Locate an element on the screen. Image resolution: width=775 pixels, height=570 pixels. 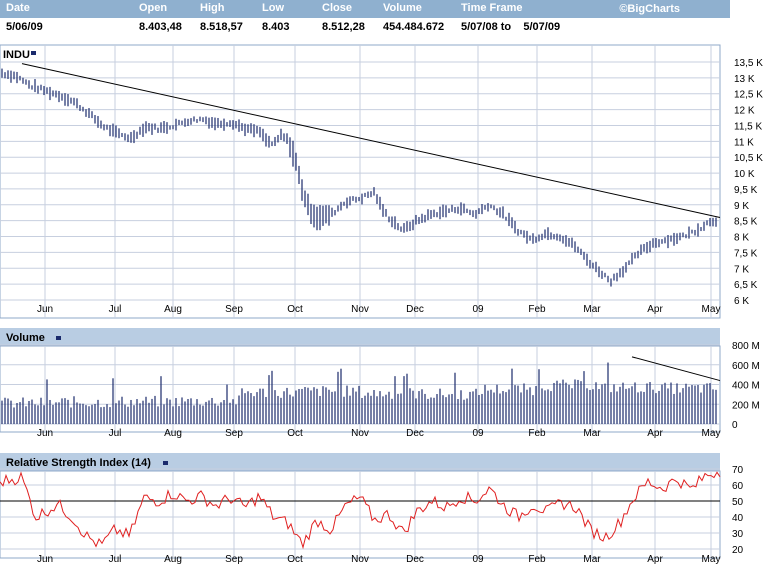
price-tick-label: 11,5 K is located at coordinates (748, 126).